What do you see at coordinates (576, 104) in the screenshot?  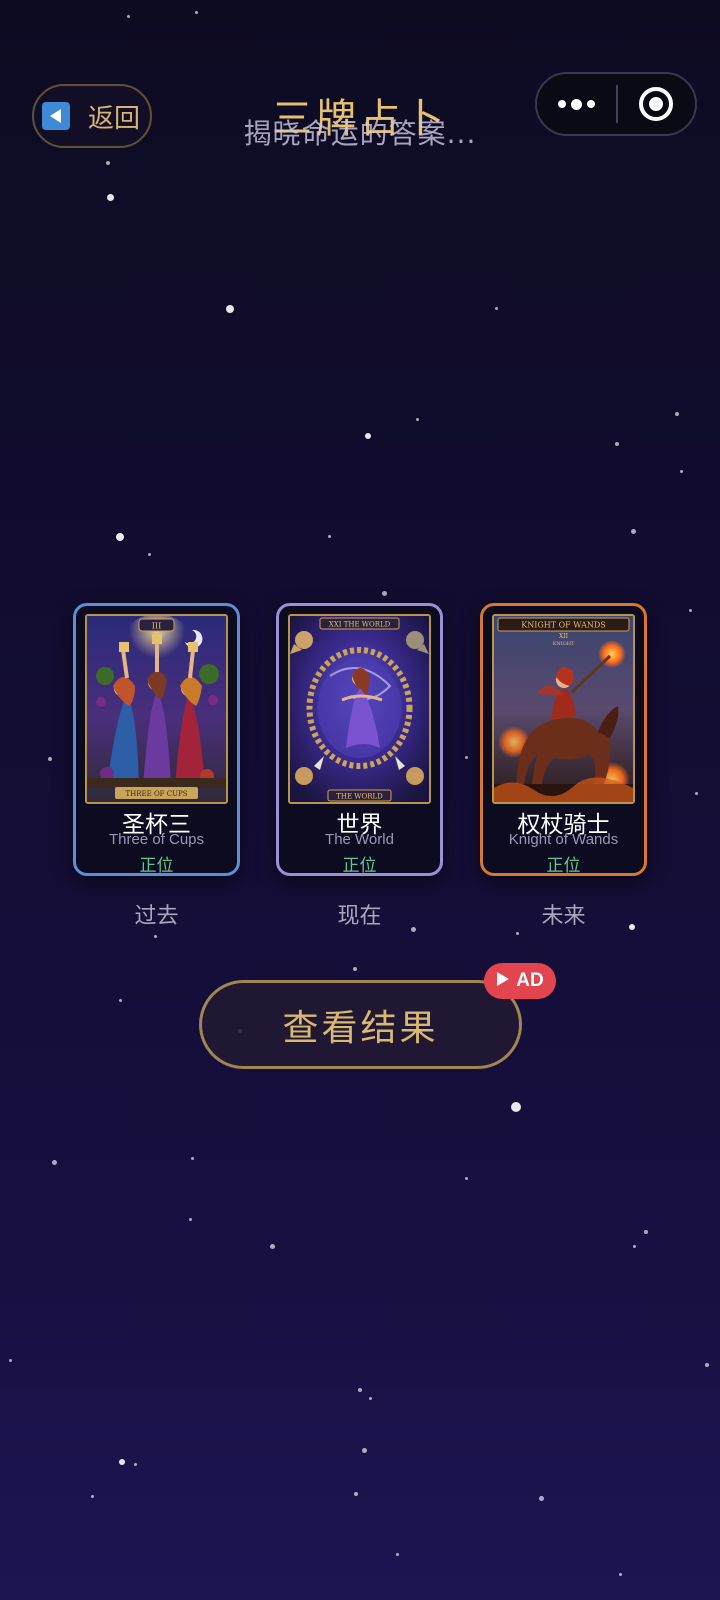 I see `more-dots-icon` at bounding box center [576, 104].